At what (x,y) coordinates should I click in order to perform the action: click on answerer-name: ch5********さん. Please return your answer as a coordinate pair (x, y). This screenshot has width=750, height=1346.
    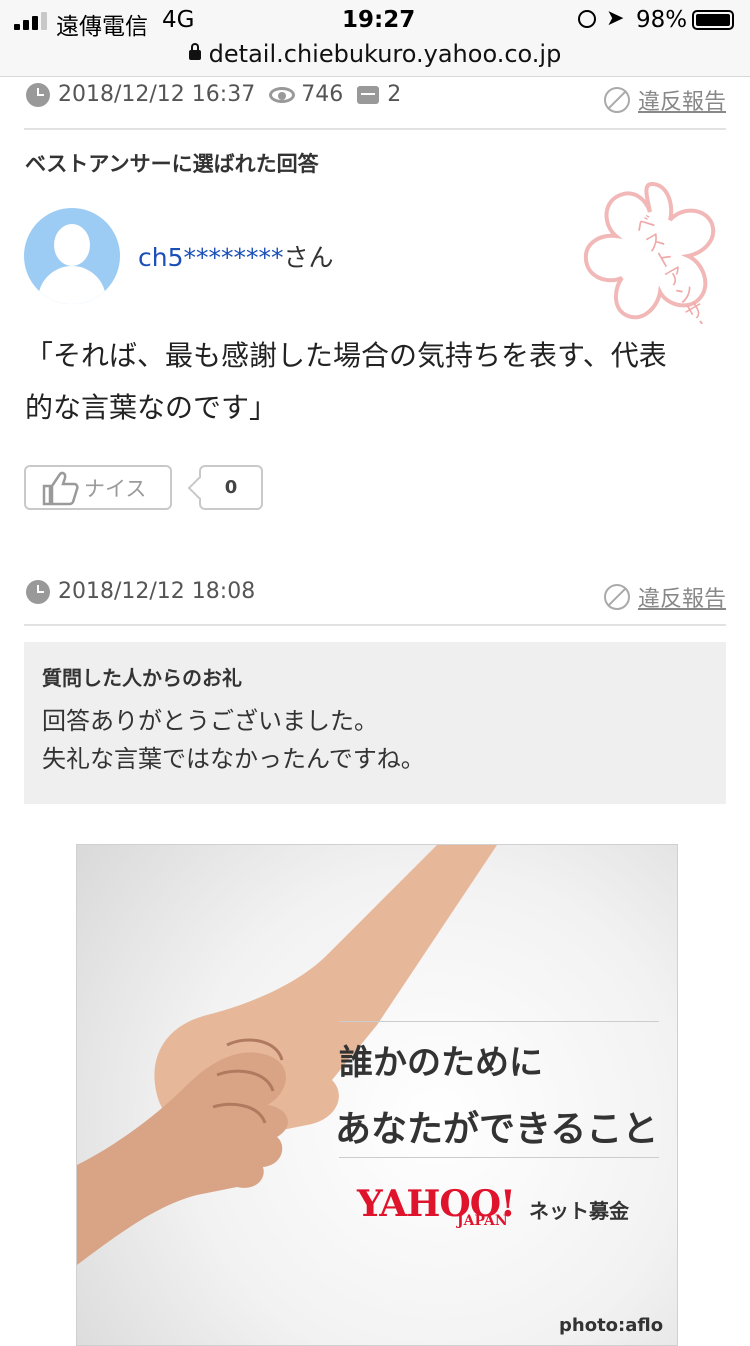
    Looking at the image, I should click on (236, 256).